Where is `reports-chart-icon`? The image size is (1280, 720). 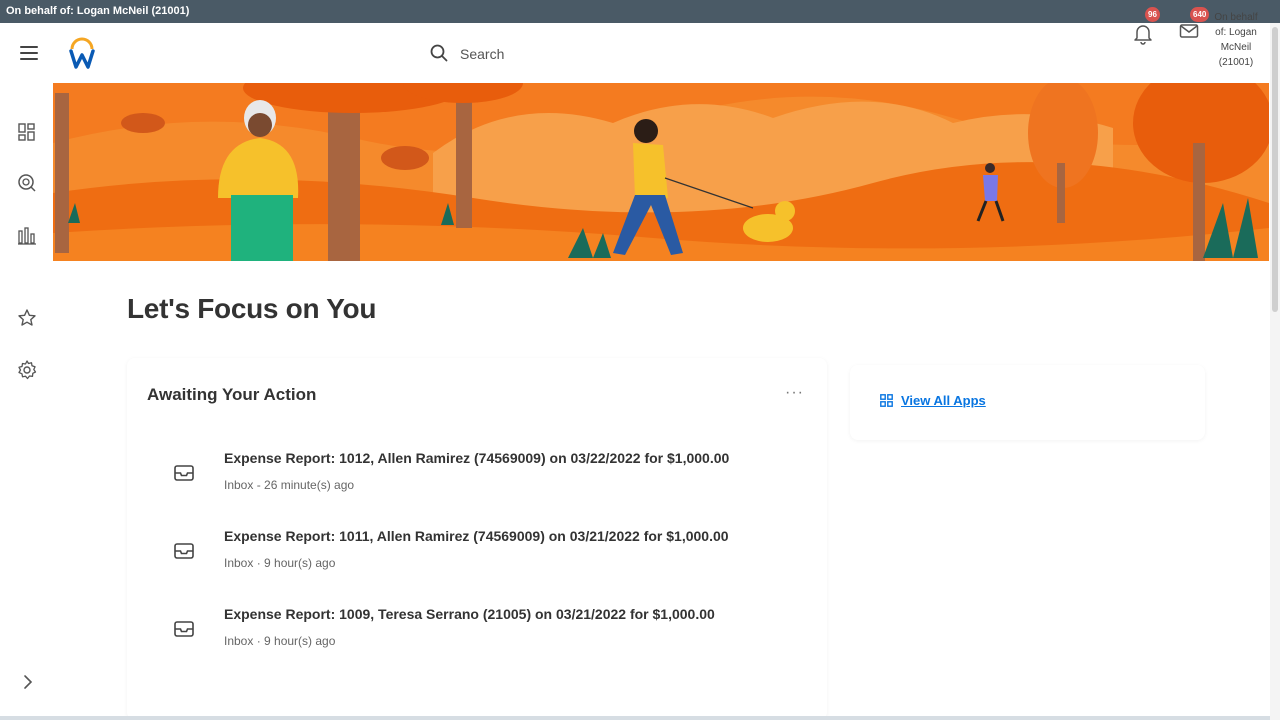
reports-chart-icon is located at coordinates (27, 236).